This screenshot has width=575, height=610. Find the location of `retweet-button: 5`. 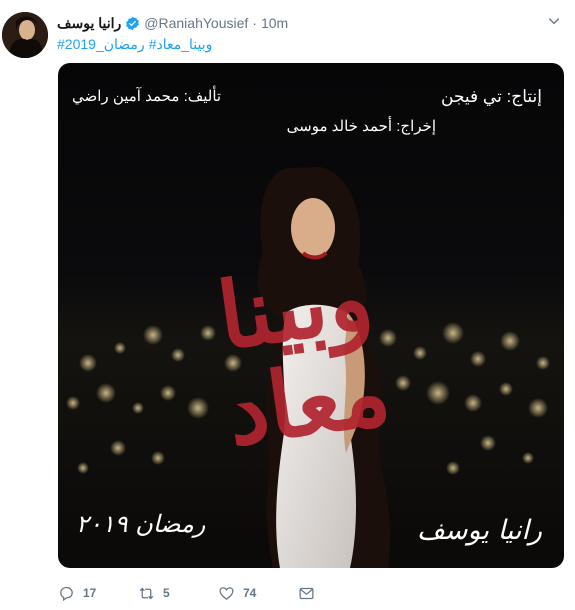

retweet-button: 5 is located at coordinates (178, 593).